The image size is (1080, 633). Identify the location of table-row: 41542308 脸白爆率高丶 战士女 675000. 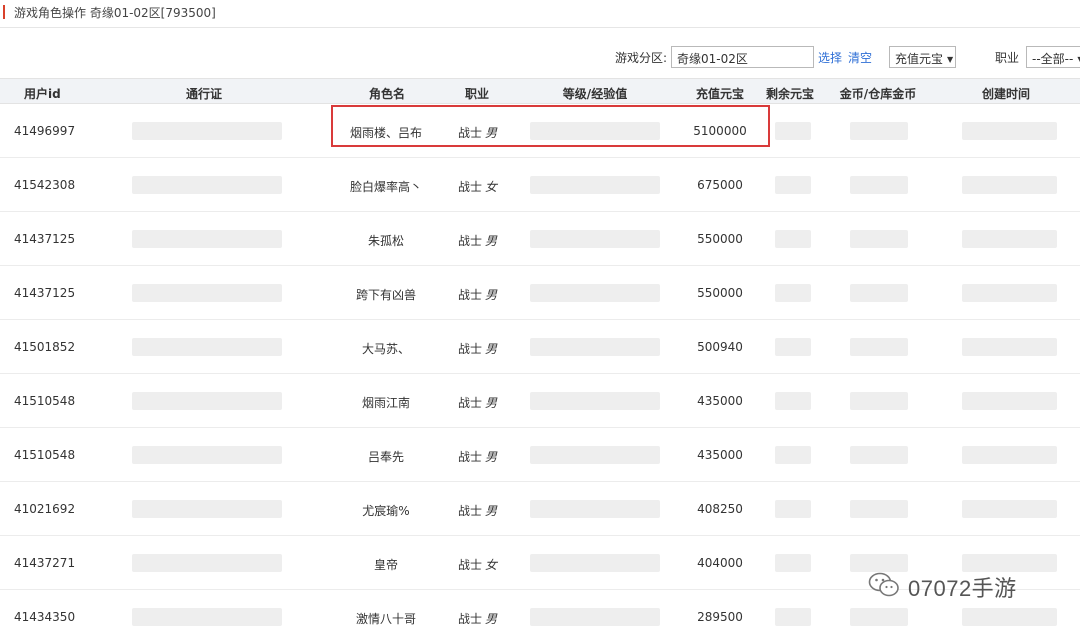
(540, 185).